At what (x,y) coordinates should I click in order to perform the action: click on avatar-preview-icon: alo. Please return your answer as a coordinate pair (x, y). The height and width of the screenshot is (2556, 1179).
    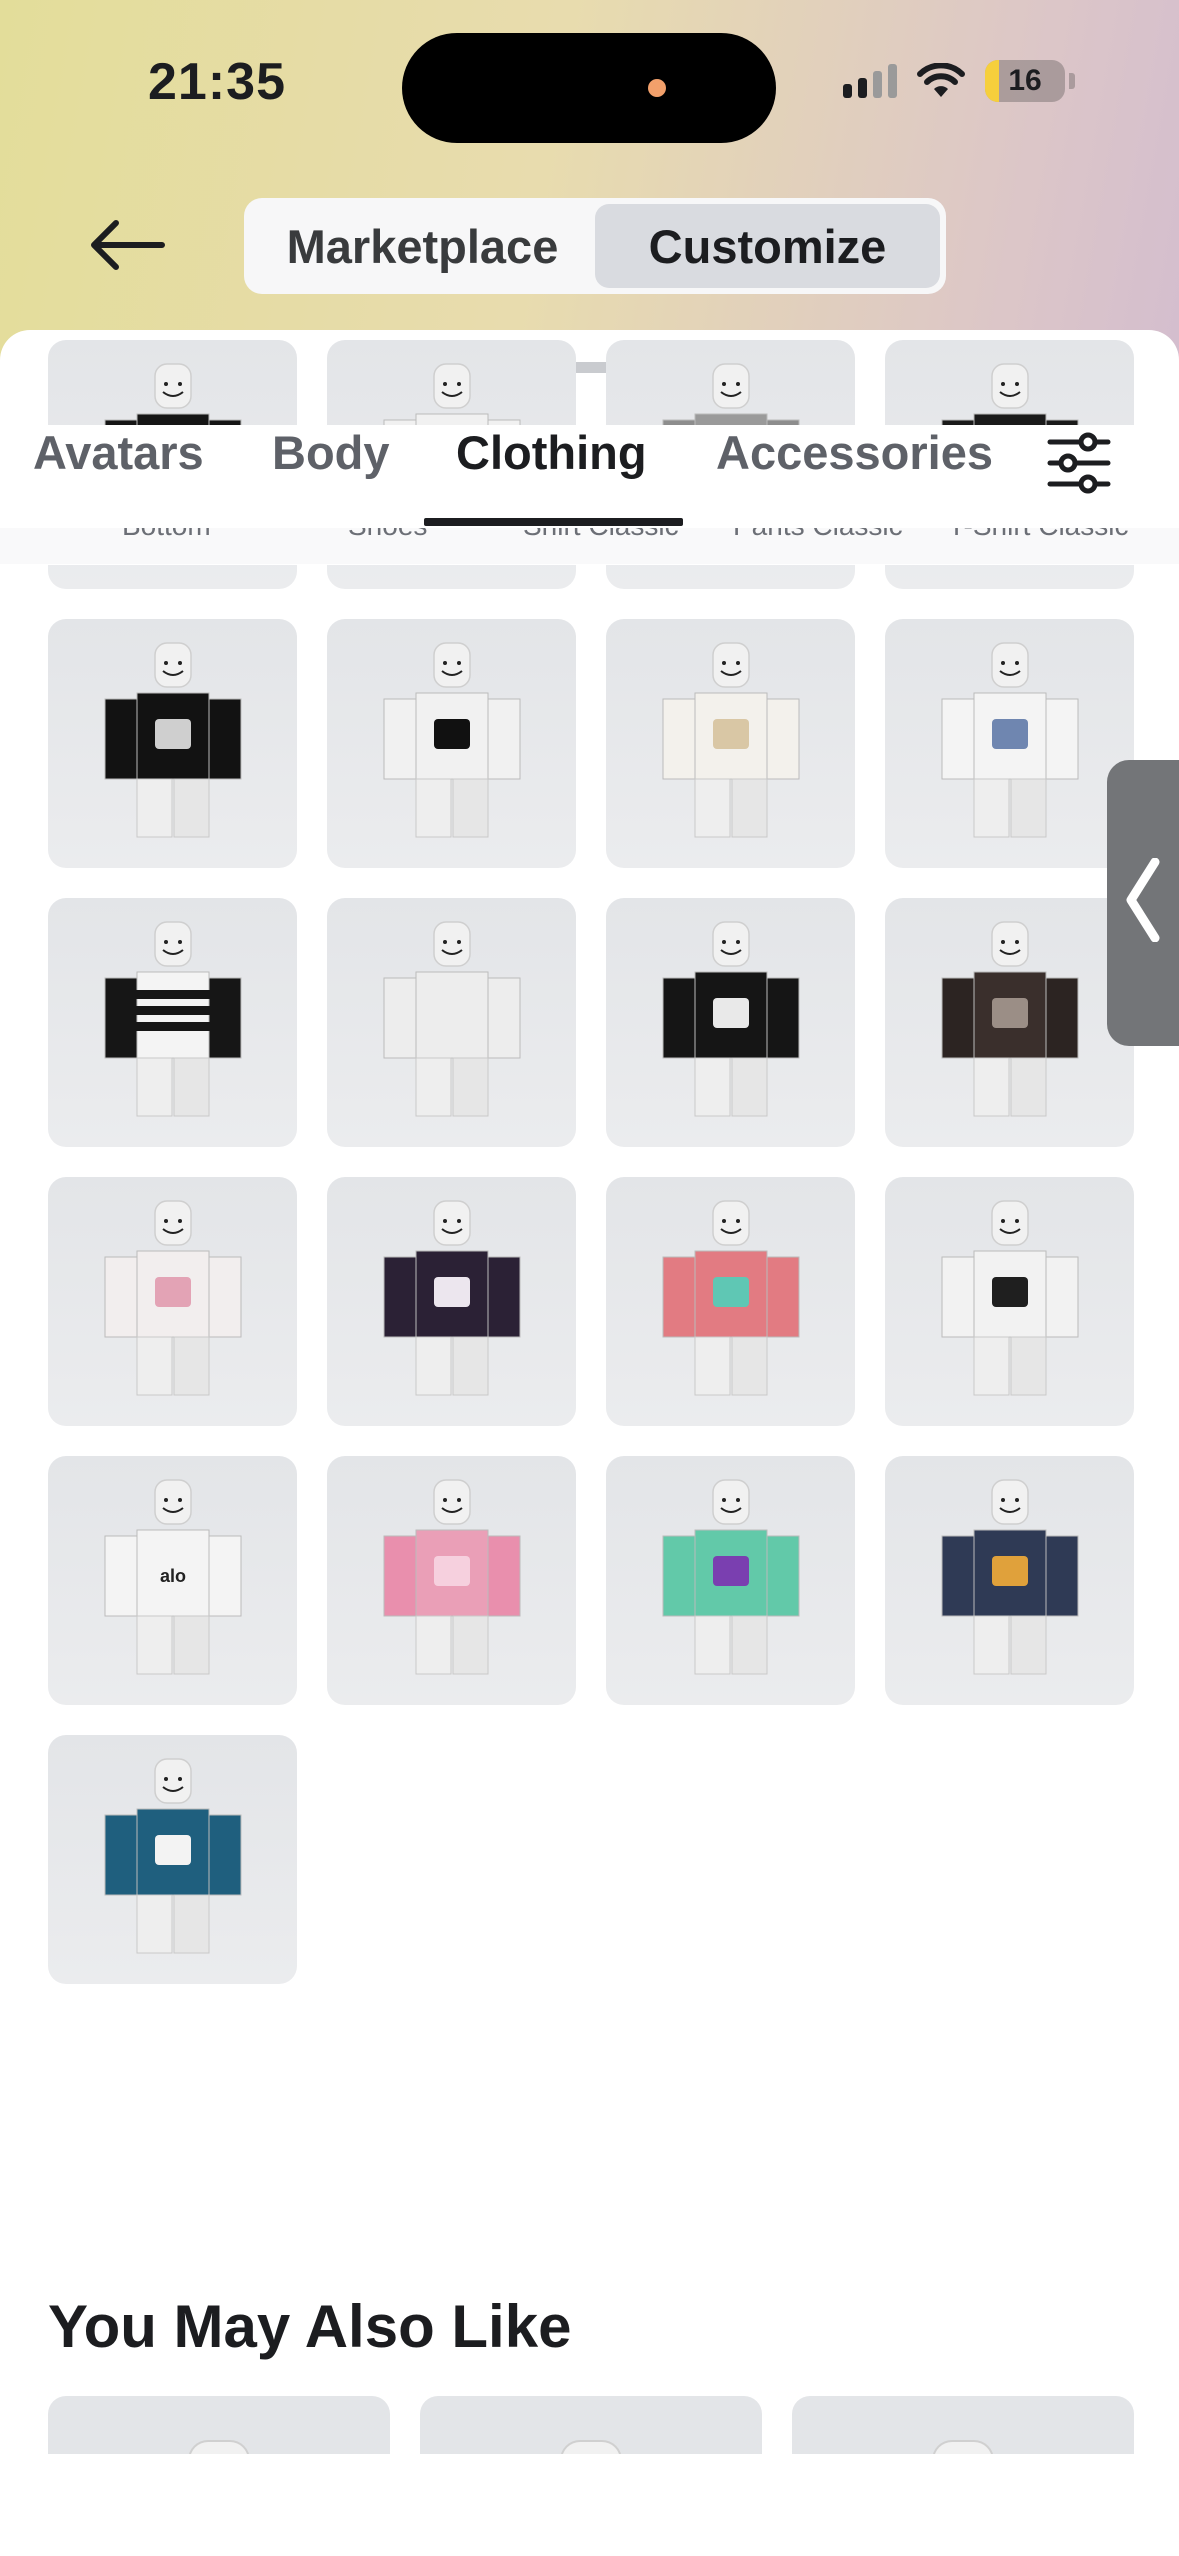
    Looking at the image, I should click on (172, 1577).